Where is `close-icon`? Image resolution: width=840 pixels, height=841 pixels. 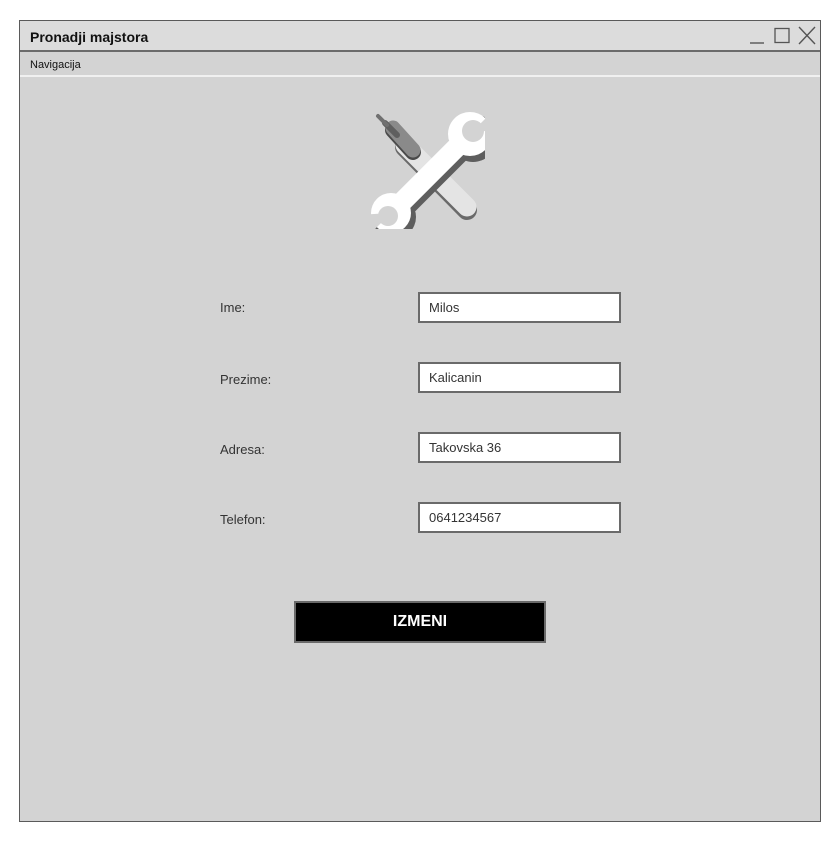
close-icon is located at coordinates (807, 35).